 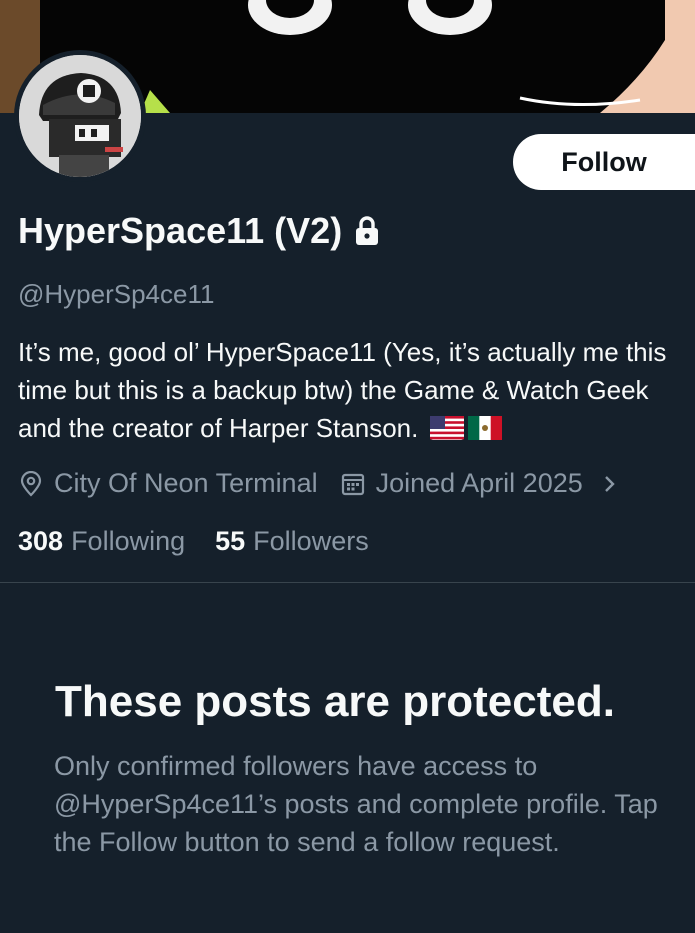 I want to click on chevron-right-icon, so click(x=610, y=484).